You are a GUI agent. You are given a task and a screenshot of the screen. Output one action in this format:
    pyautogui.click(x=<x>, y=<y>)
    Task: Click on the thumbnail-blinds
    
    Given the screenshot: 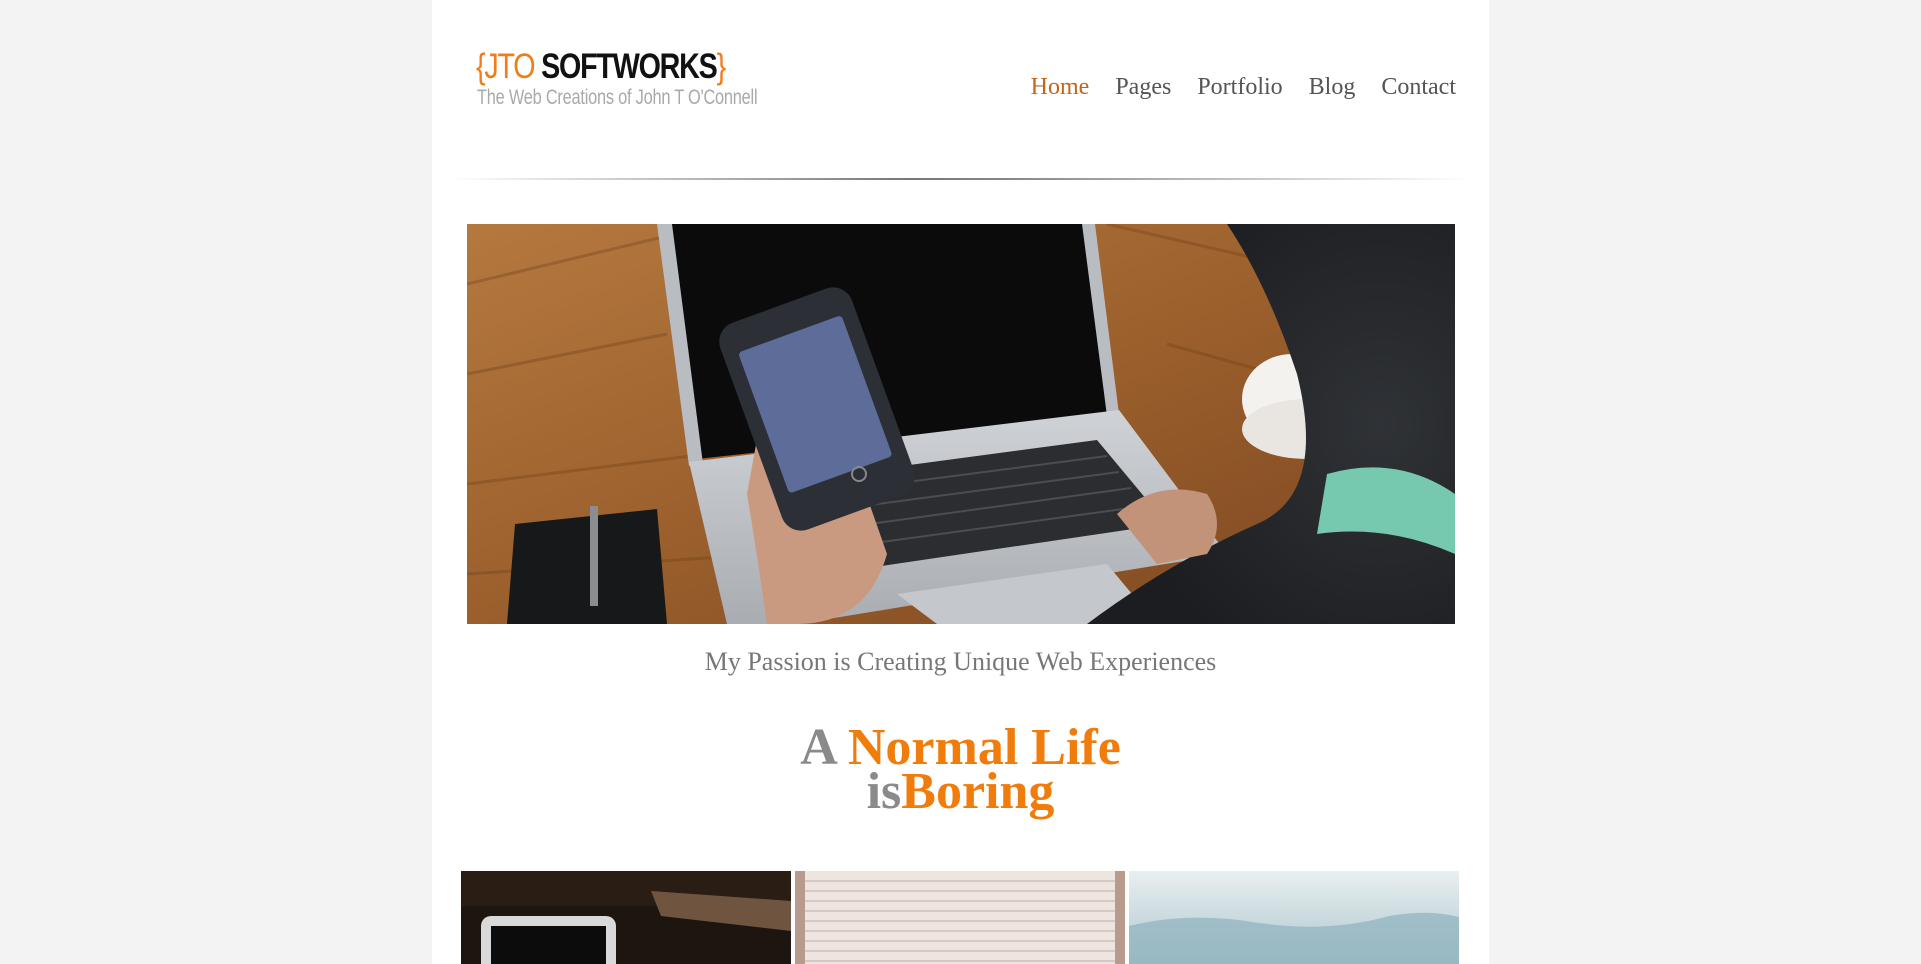 What is the action you would take?
    pyautogui.click(x=960, y=917)
    